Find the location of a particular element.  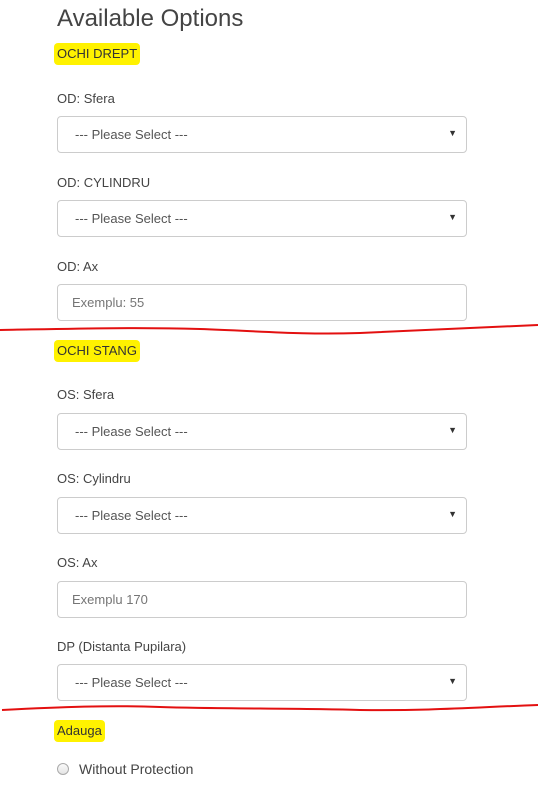

os-cylinder-selected-value: --- Please Select --- is located at coordinates (131, 515).